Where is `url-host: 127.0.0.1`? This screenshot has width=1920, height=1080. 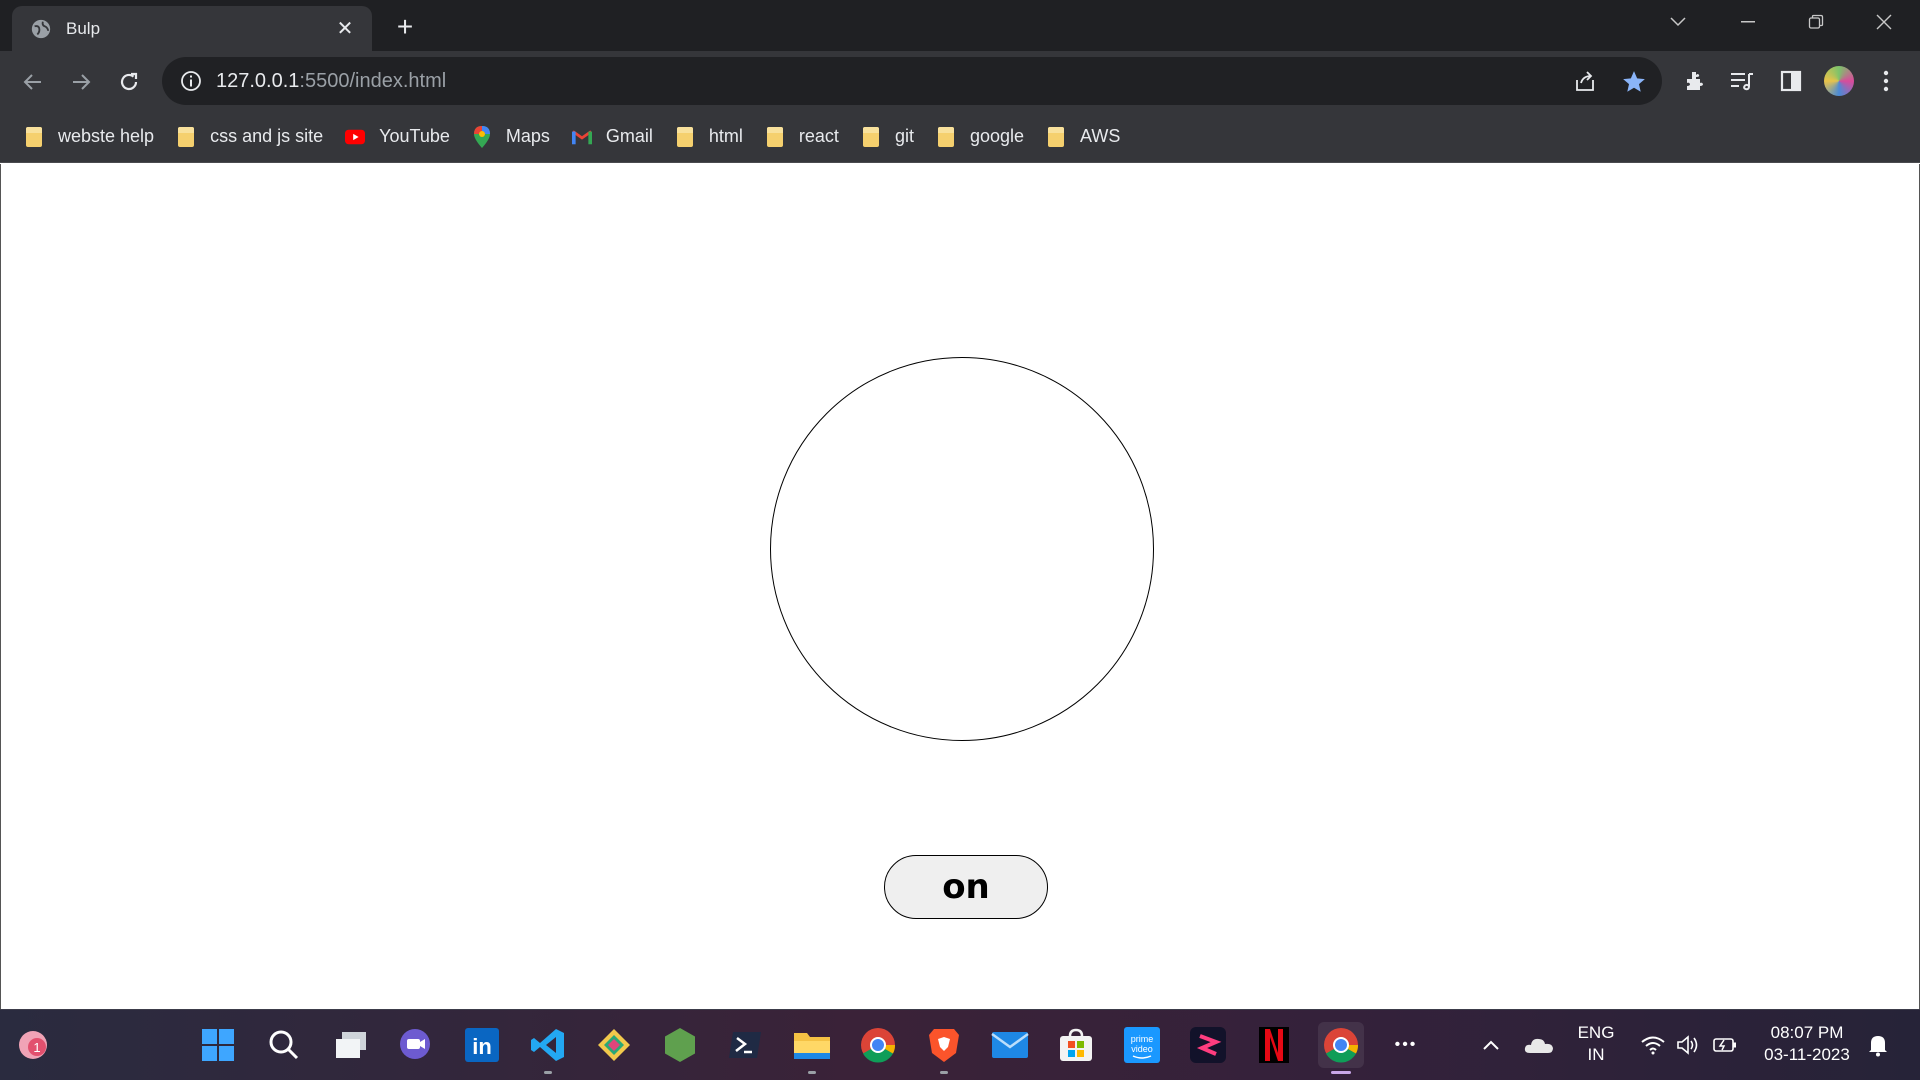
url-host: 127.0.0.1 is located at coordinates (258, 80).